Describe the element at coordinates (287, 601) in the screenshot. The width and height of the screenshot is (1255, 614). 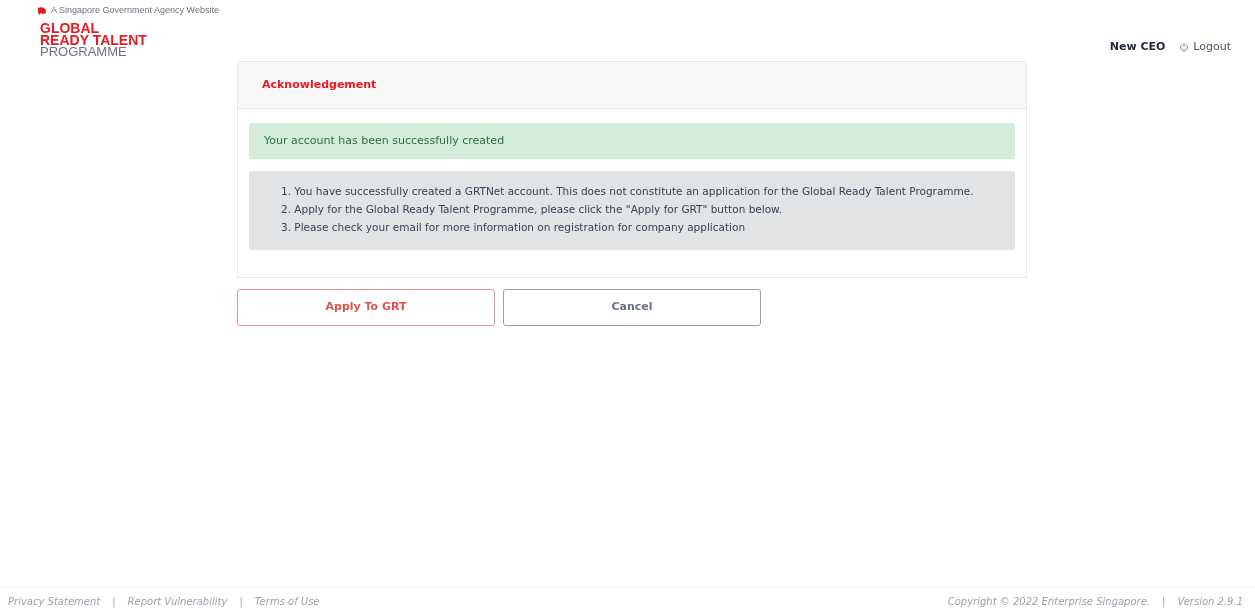
I see `footer-link: Terms of Use` at that location.